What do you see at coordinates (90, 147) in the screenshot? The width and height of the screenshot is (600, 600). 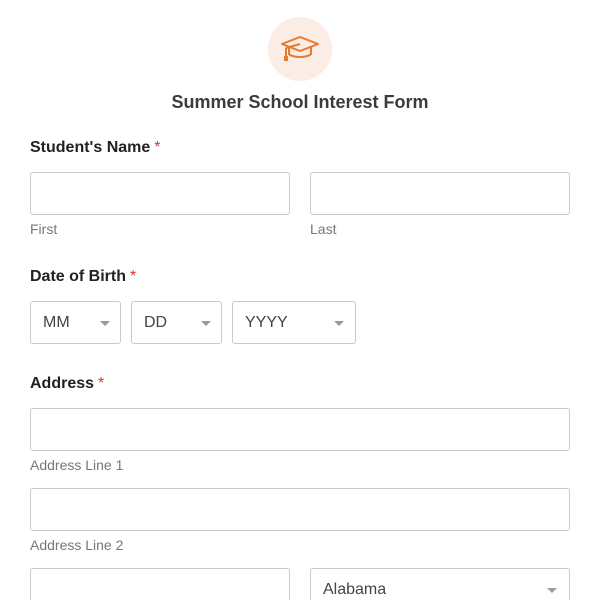 I see `student-name-label-text: Student's Name` at bounding box center [90, 147].